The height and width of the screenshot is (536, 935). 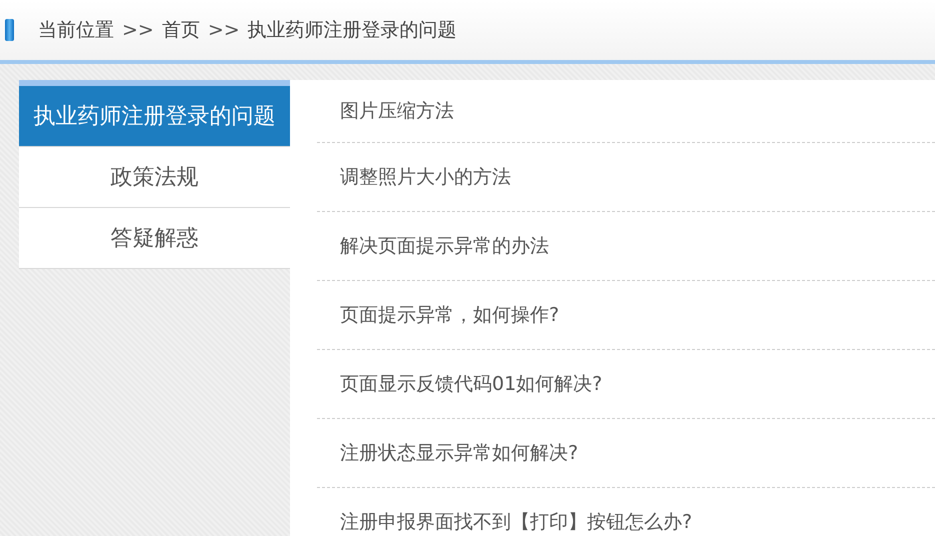 I want to click on article-link: 解决页面提示异常的办法, so click(x=444, y=246).